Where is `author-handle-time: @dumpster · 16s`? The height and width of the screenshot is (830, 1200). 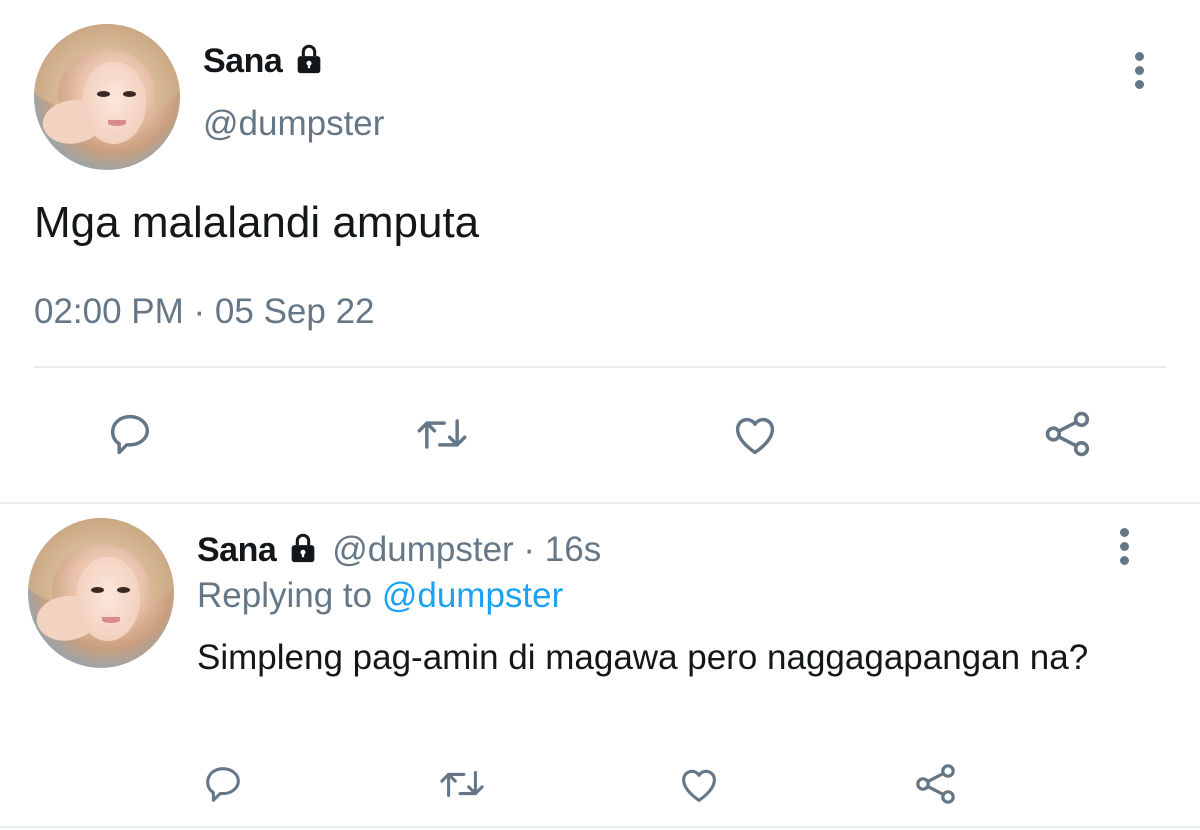 author-handle-time: @dumpster · 16s is located at coordinates (466, 550).